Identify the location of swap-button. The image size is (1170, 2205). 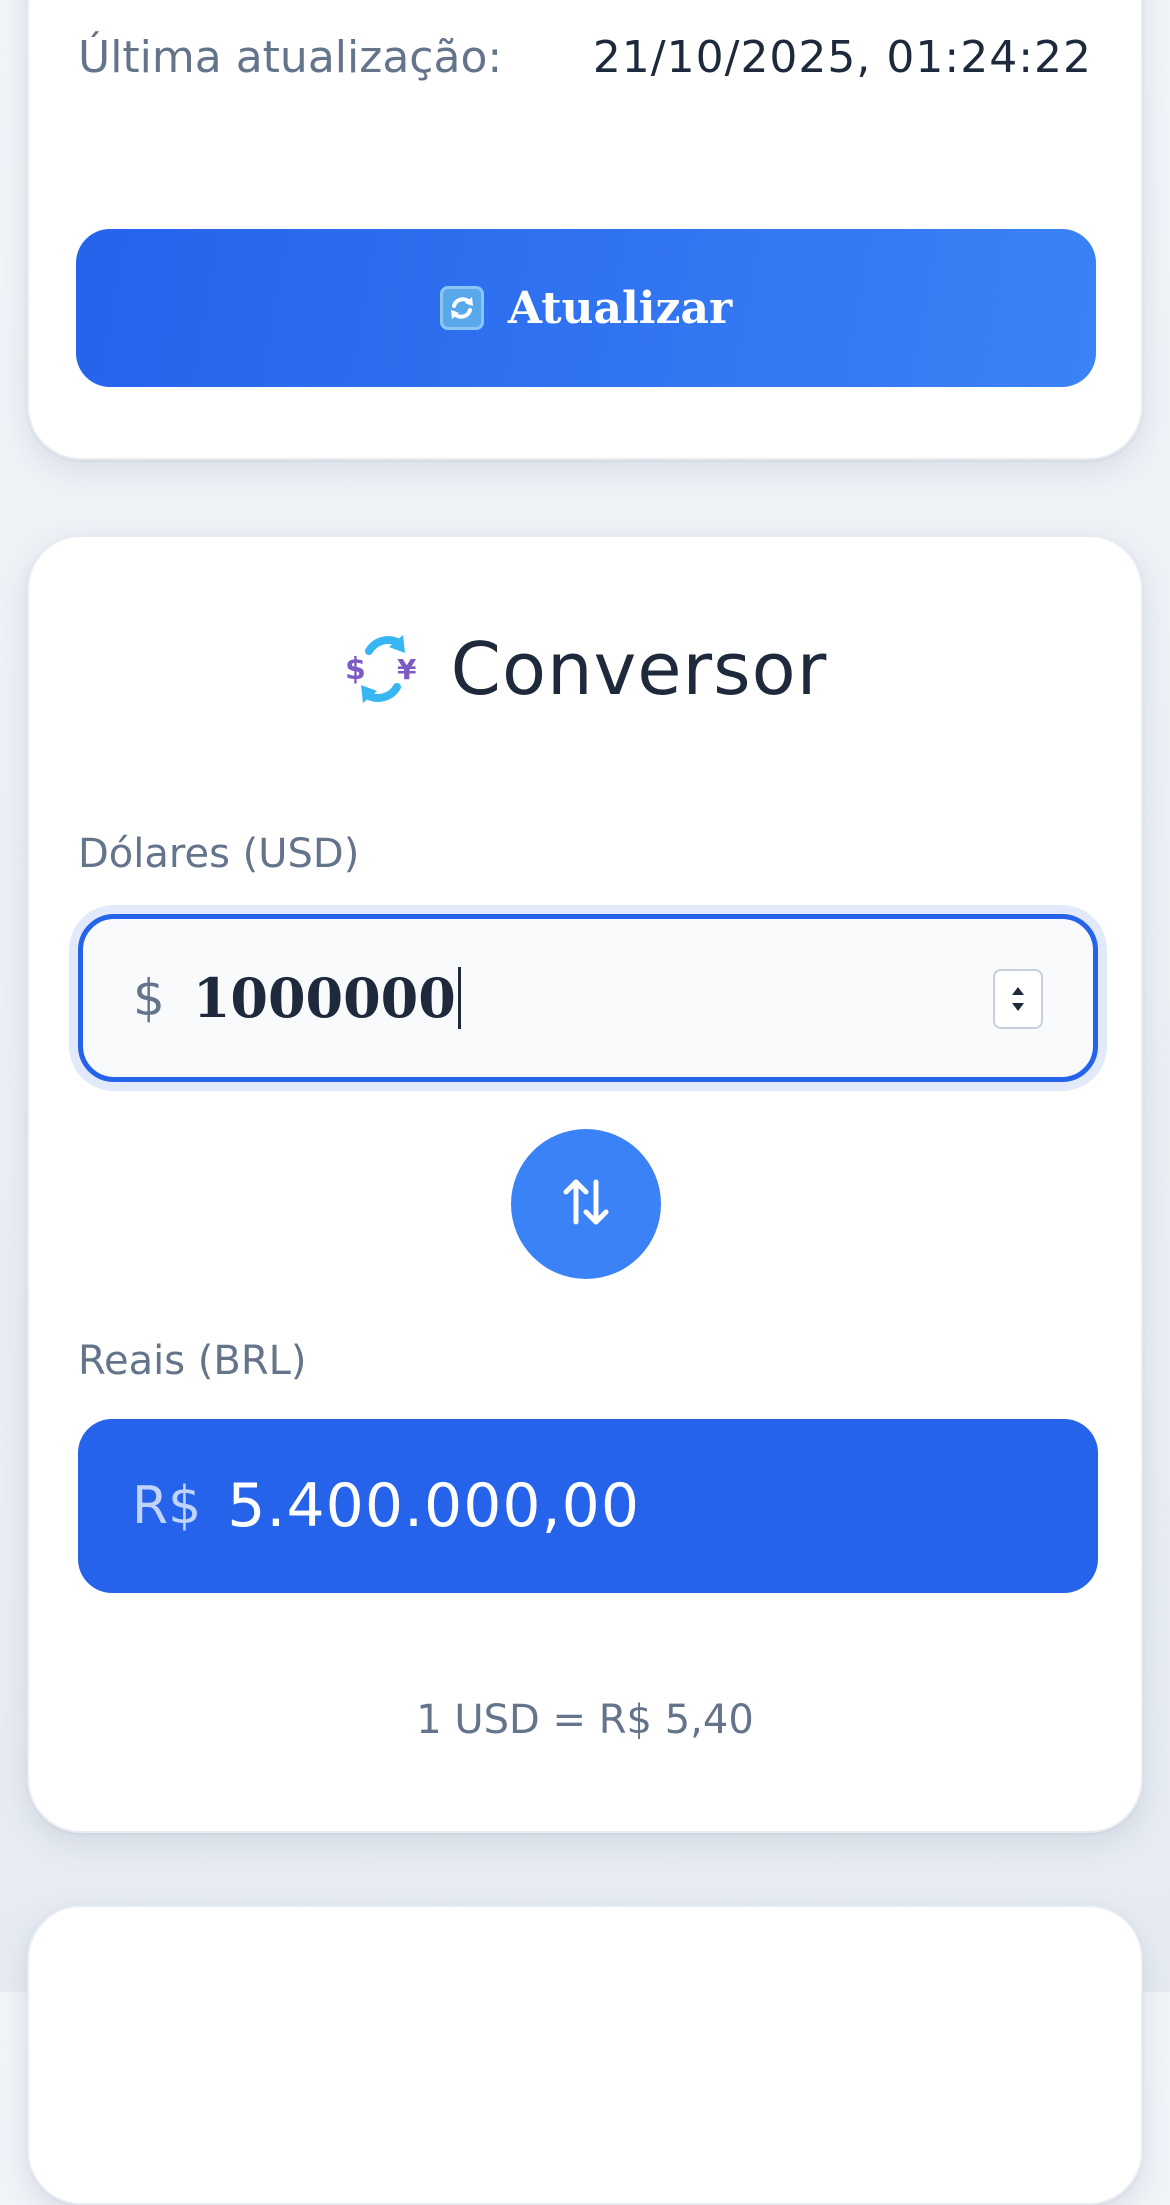
(586, 1204).